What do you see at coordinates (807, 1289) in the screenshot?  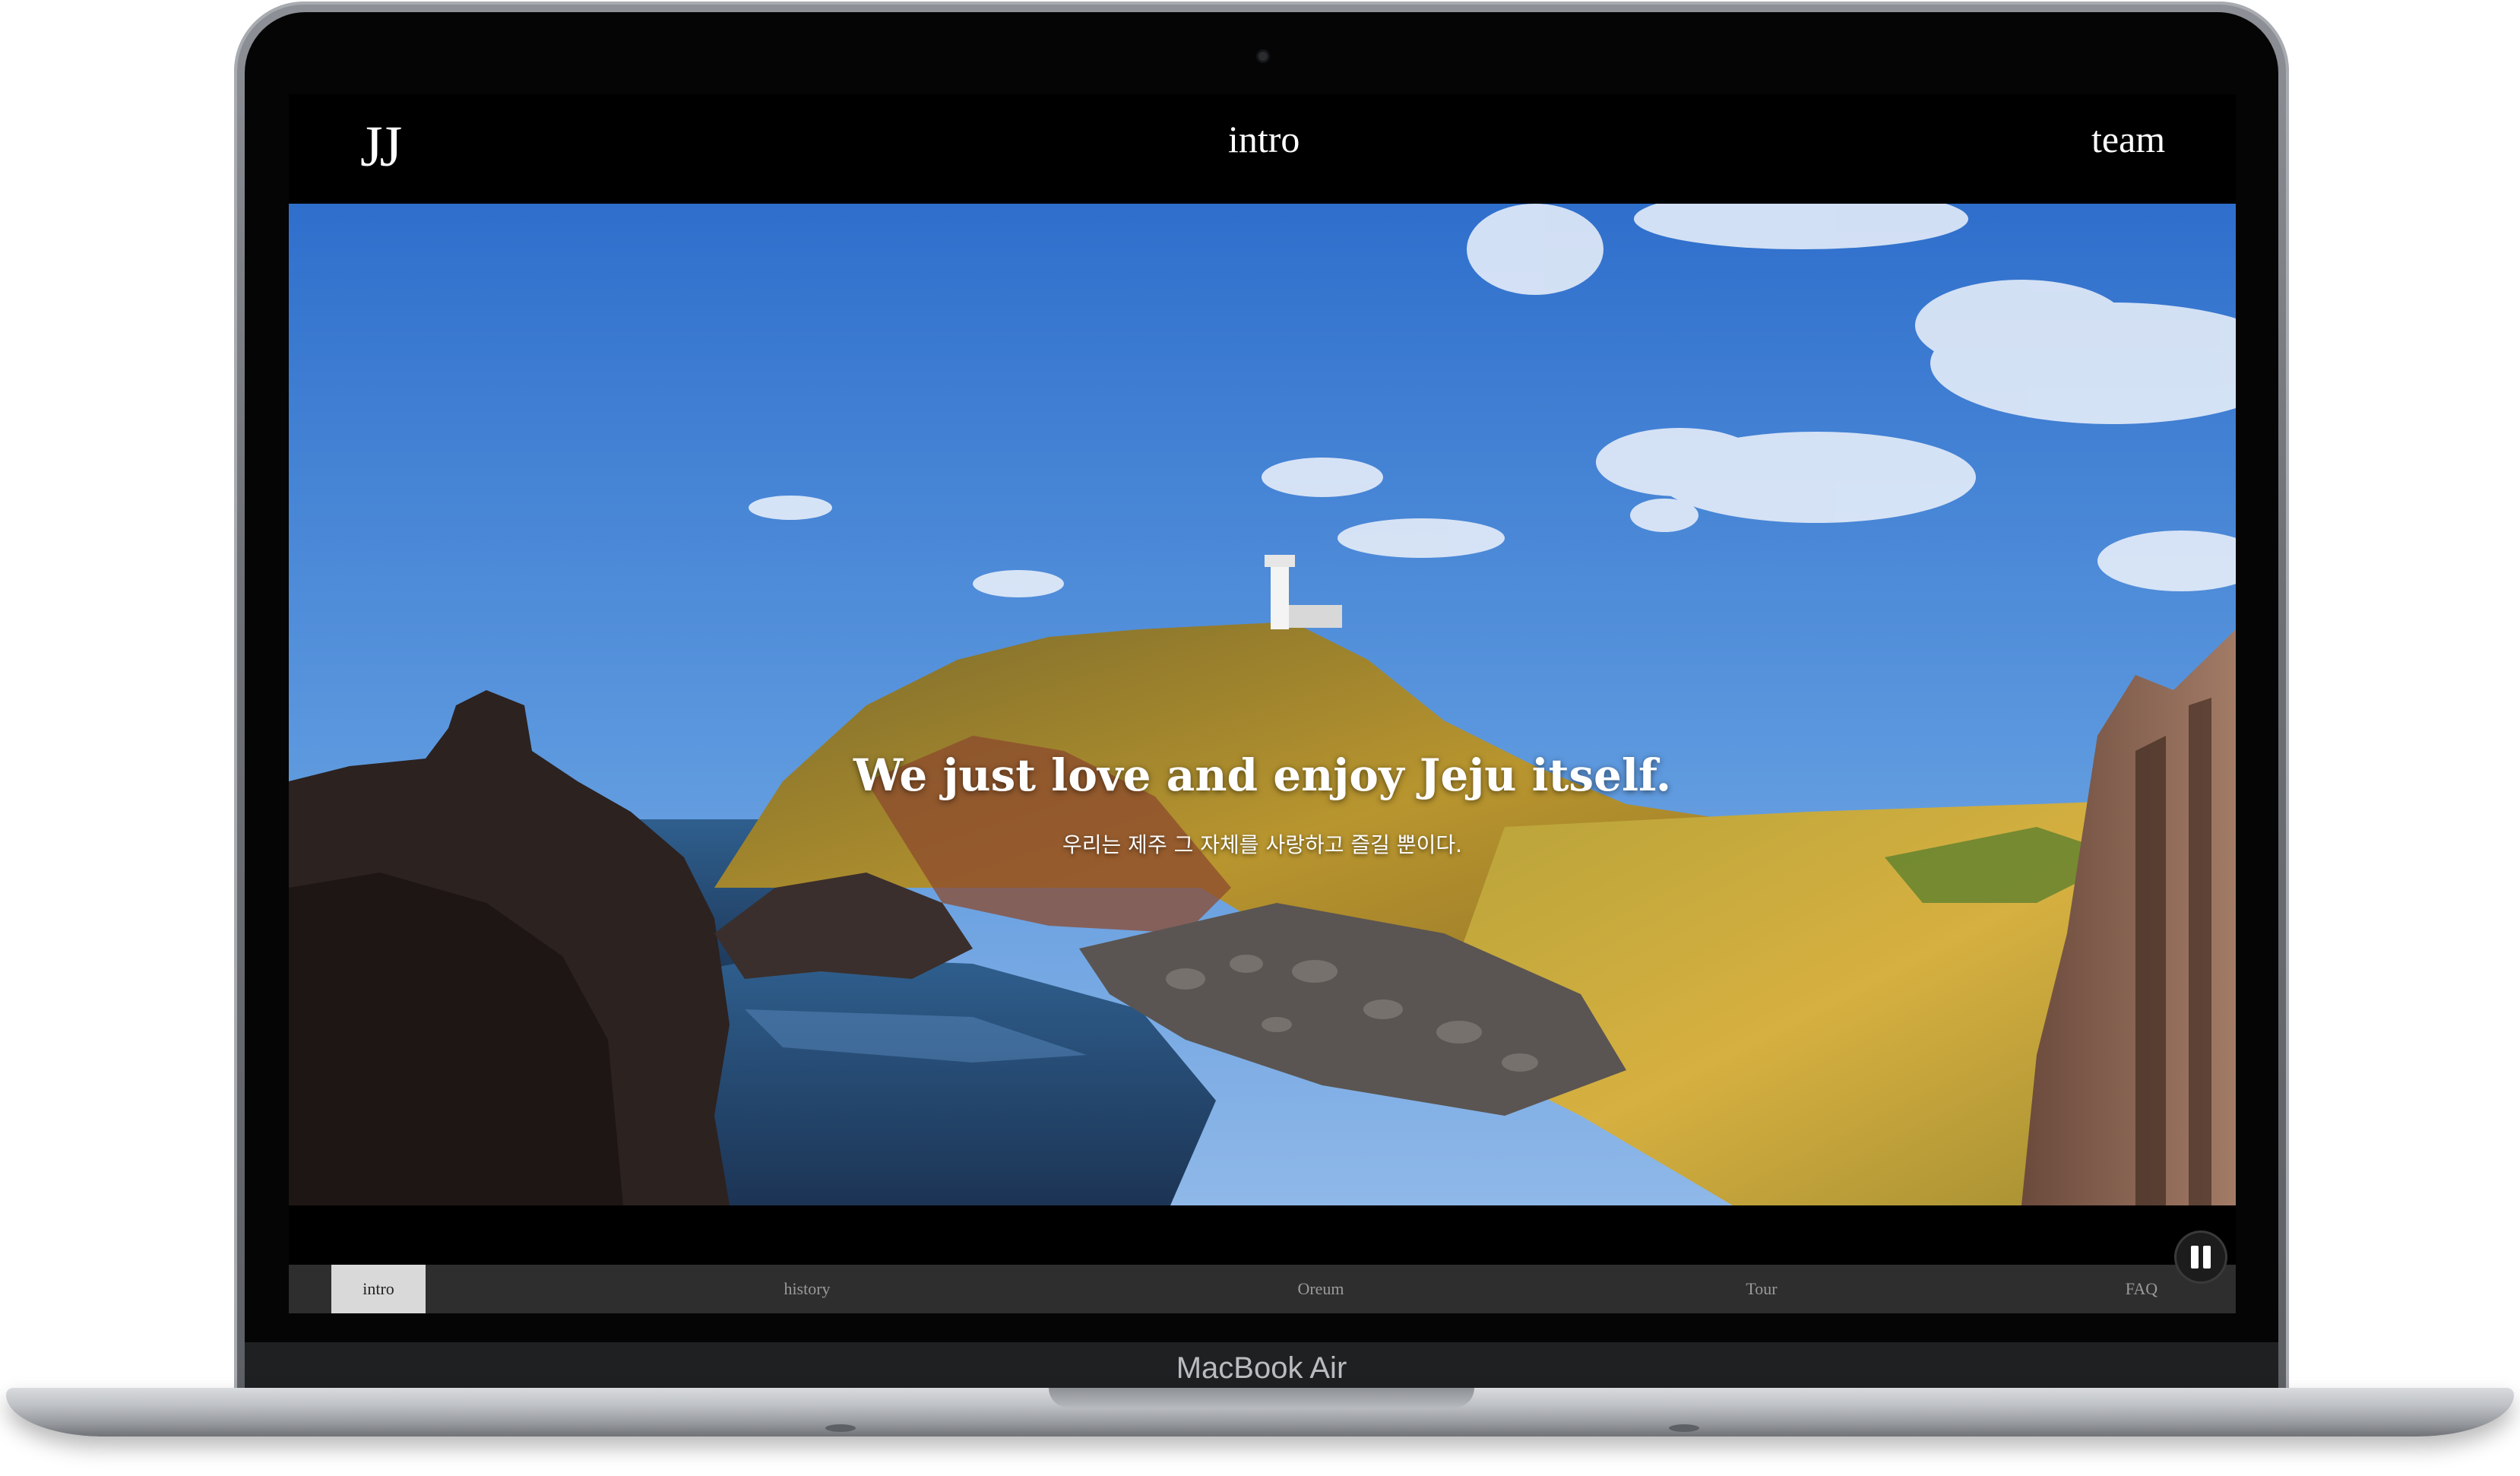 I see `tab-history: history` at bounding box center [807, 1289].